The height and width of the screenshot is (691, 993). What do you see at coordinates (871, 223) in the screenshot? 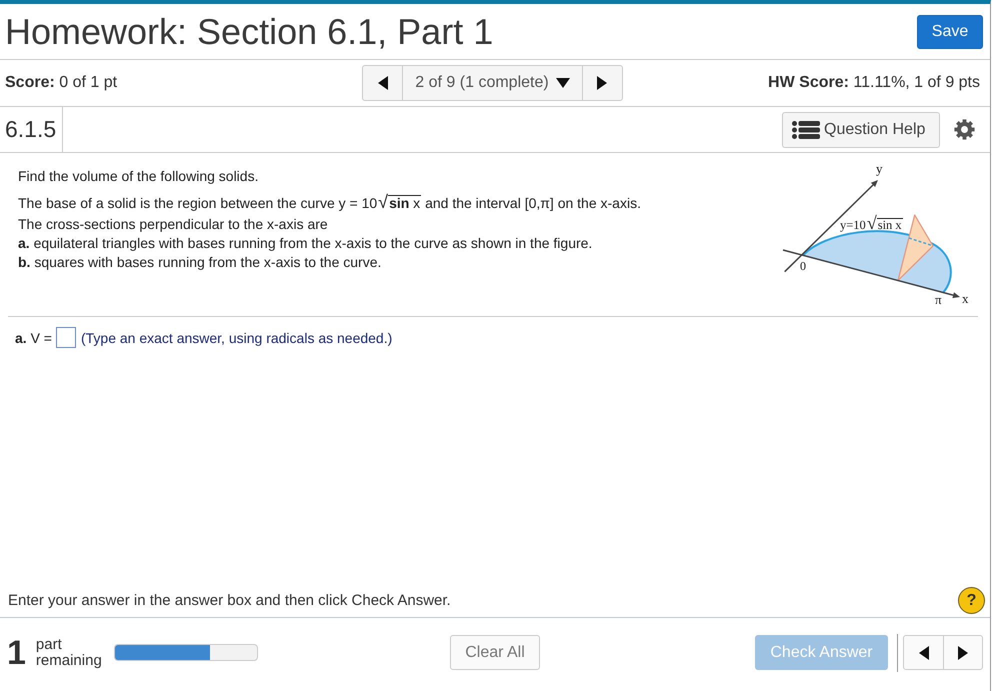
I see `curve-label: y=10√sin x` at bounding box center [871, 223].